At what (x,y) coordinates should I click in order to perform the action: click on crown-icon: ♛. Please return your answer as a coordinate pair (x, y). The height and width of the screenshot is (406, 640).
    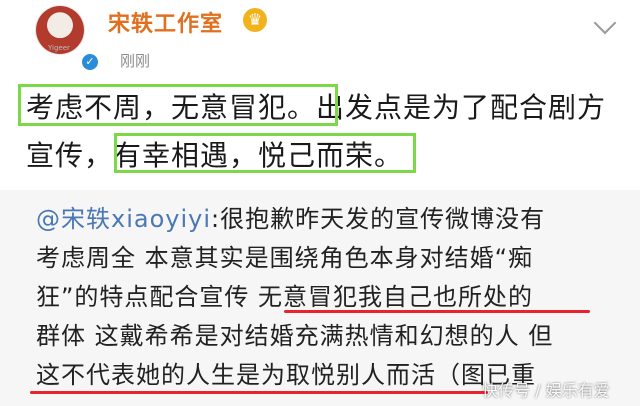
    Looking at the image, I should click on (255, 20).